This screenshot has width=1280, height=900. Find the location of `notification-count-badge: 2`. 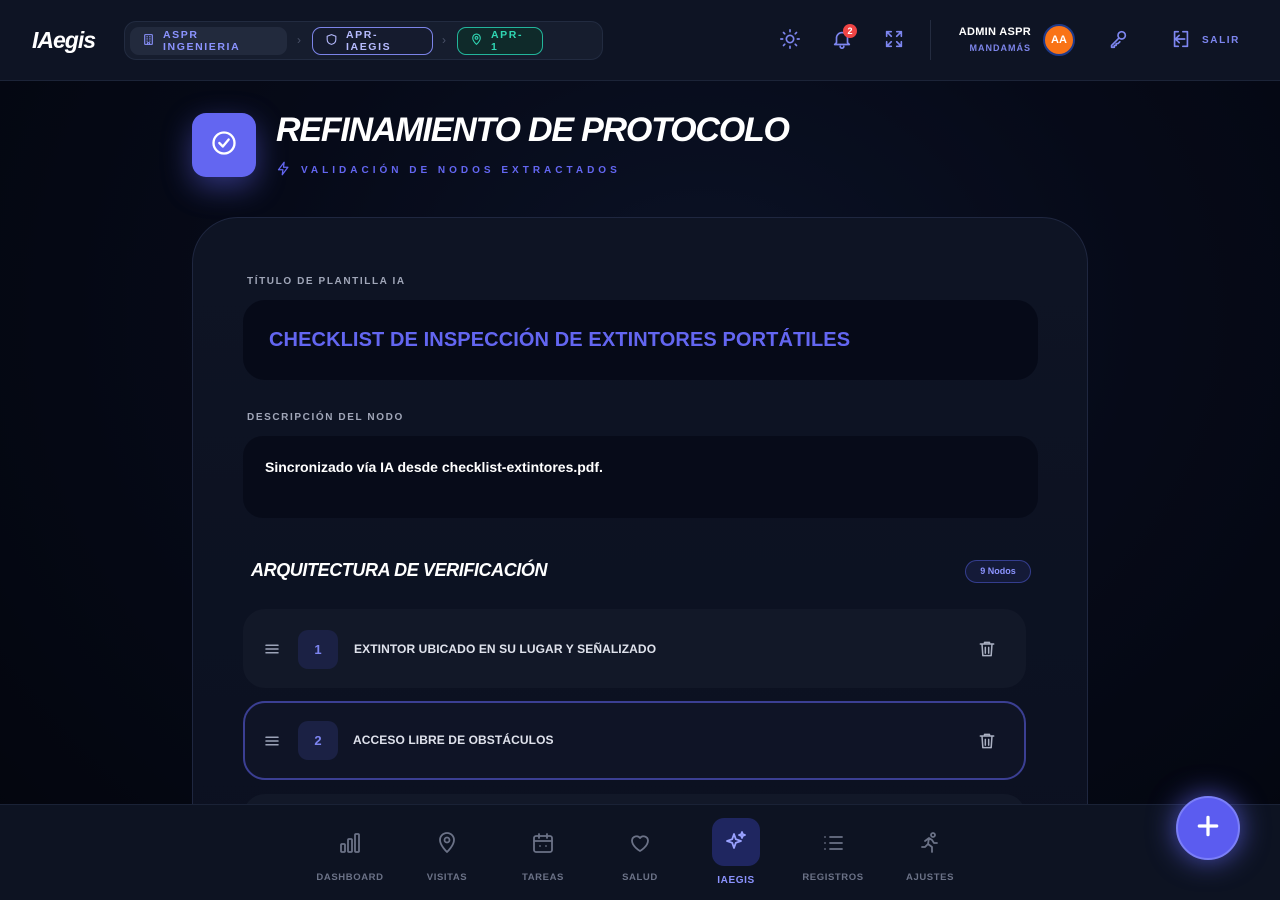

notification-count-badge: 2 is located at coordinates (850, 31).